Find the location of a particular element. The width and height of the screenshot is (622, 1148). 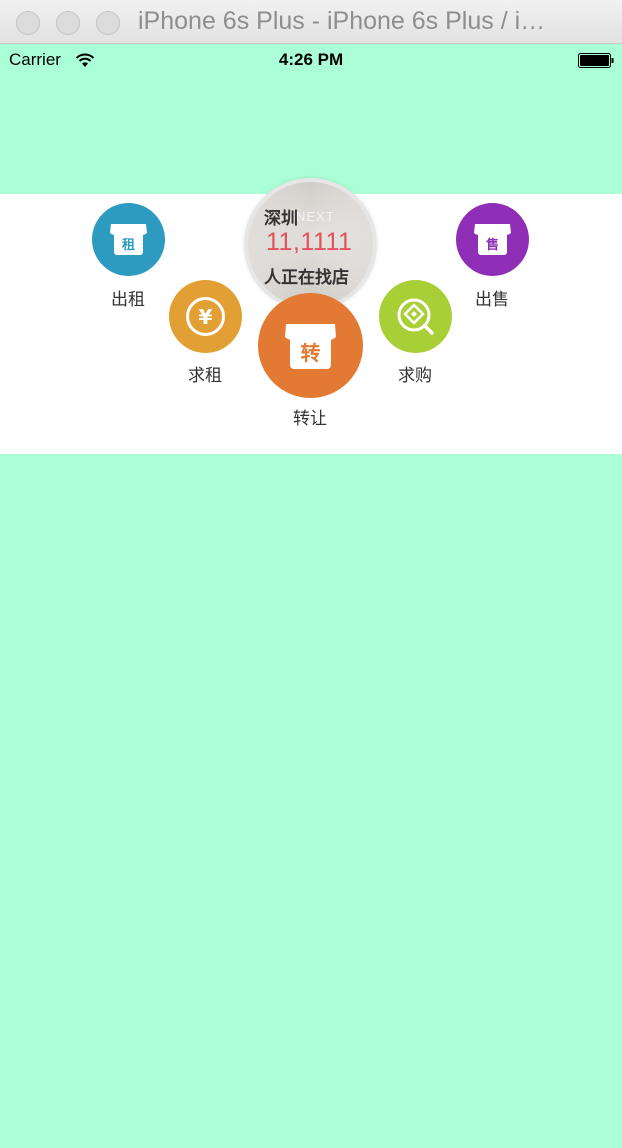

sell-label: 出售 is located at coordinates (492, 299).